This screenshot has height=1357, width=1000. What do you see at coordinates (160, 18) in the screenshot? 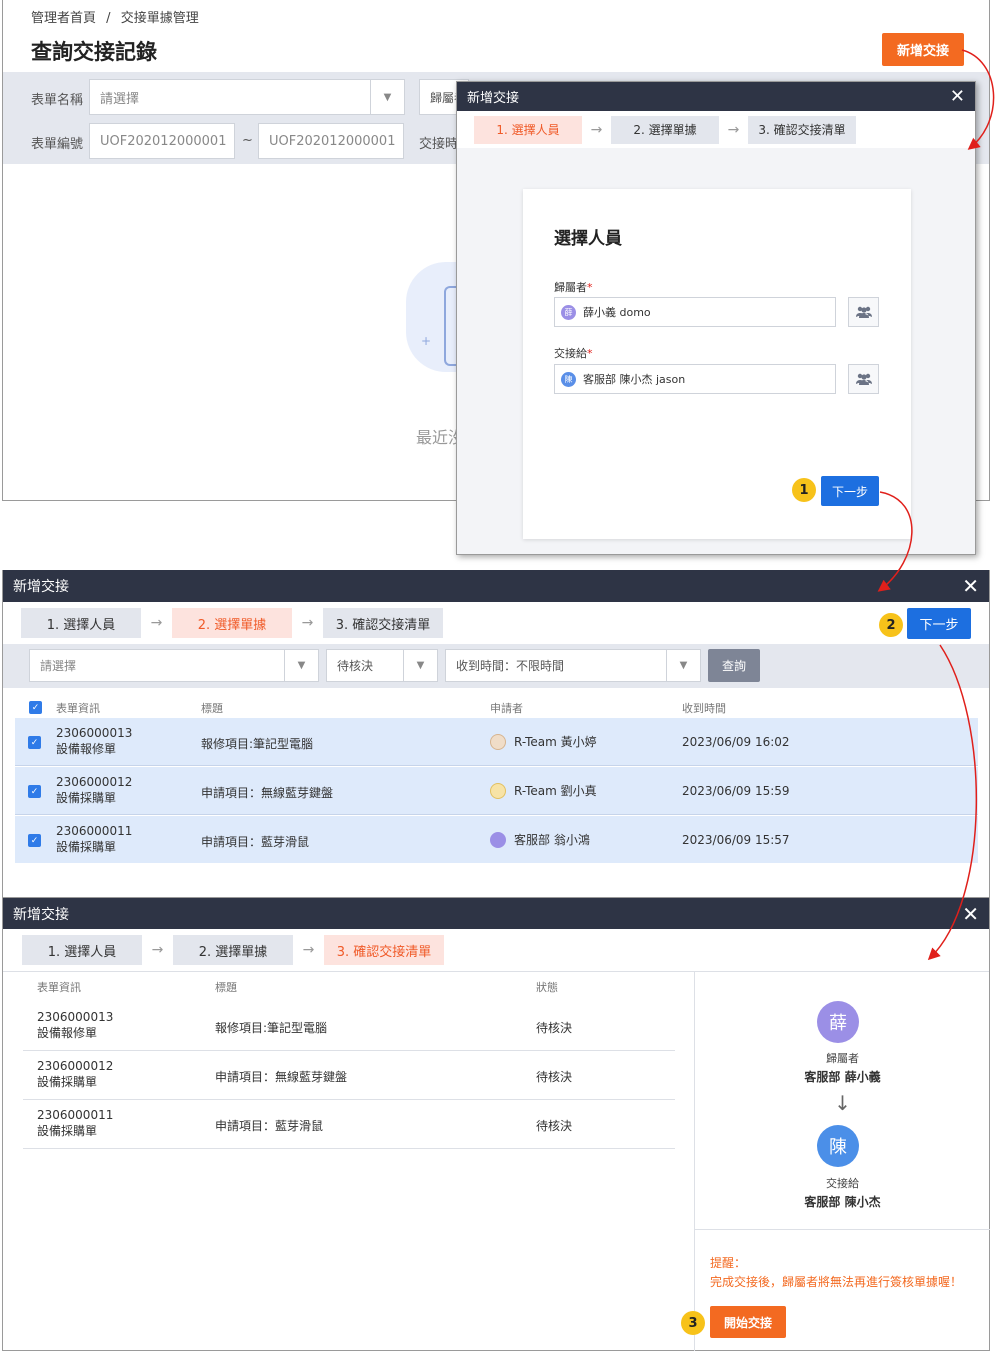
I see `breadcrumb-current: 交接單據管理` at bounding box center [160, 18].